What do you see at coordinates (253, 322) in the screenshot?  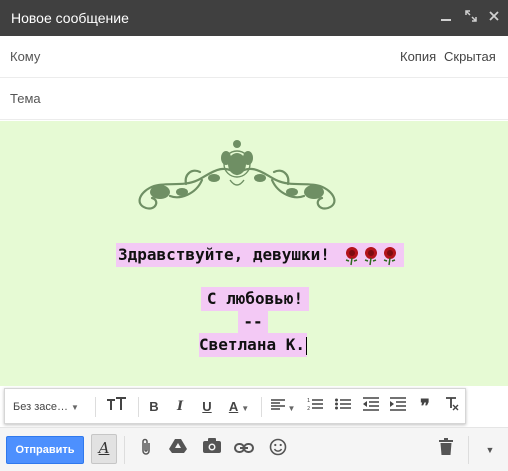 I see `signature-line-2: --` at bounding box center [253, 322].